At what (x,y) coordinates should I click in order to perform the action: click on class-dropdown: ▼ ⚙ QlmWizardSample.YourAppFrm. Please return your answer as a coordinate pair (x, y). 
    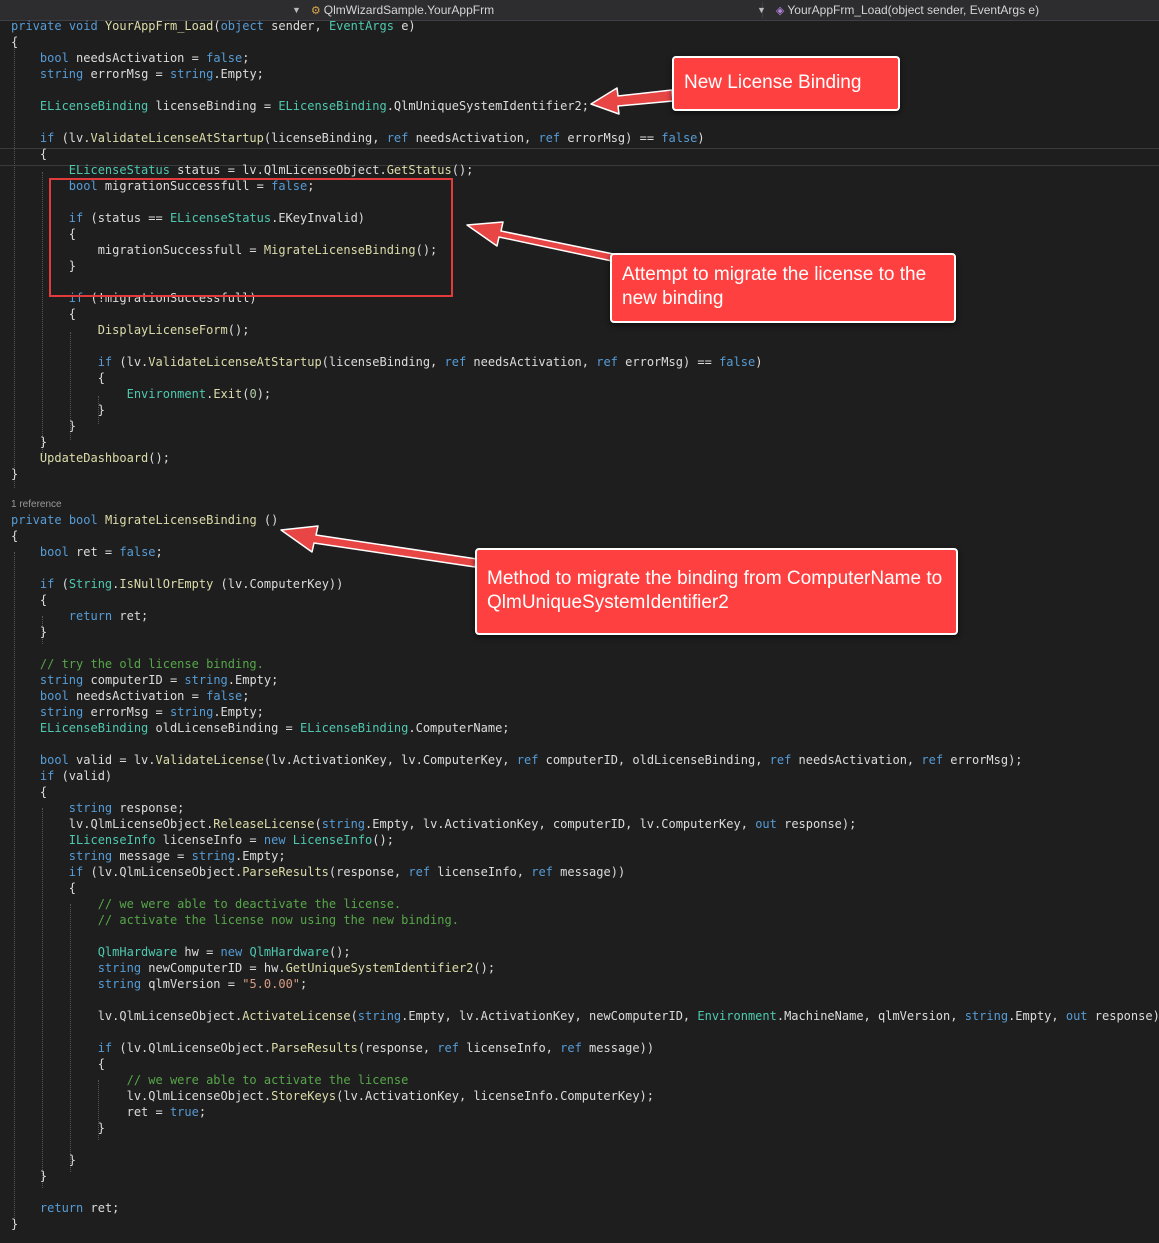
    Looking at the image, I should click on (393, 10).